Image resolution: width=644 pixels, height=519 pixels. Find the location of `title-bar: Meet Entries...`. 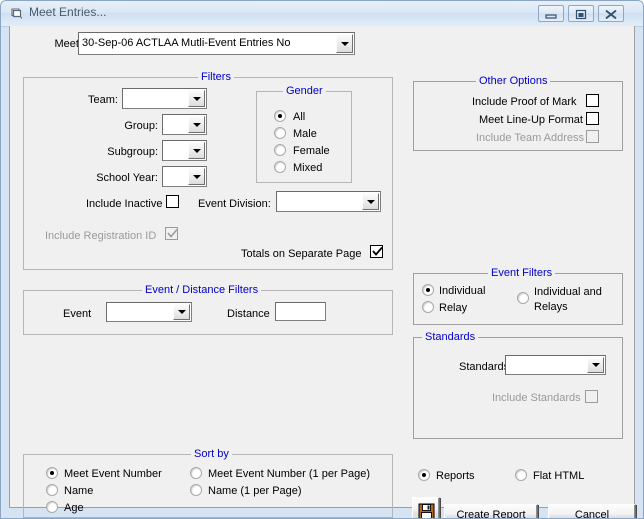

title-bar: Meet Entries... is located at coordinates (322, 14).